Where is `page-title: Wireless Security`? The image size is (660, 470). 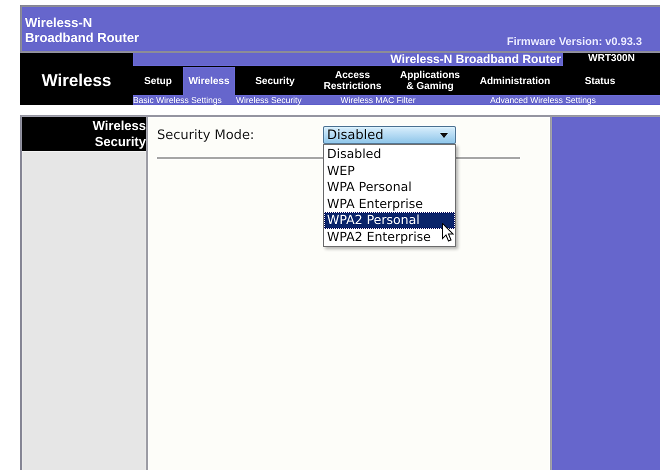 page-title: Wireless Security is located at coordinates (84, 134).